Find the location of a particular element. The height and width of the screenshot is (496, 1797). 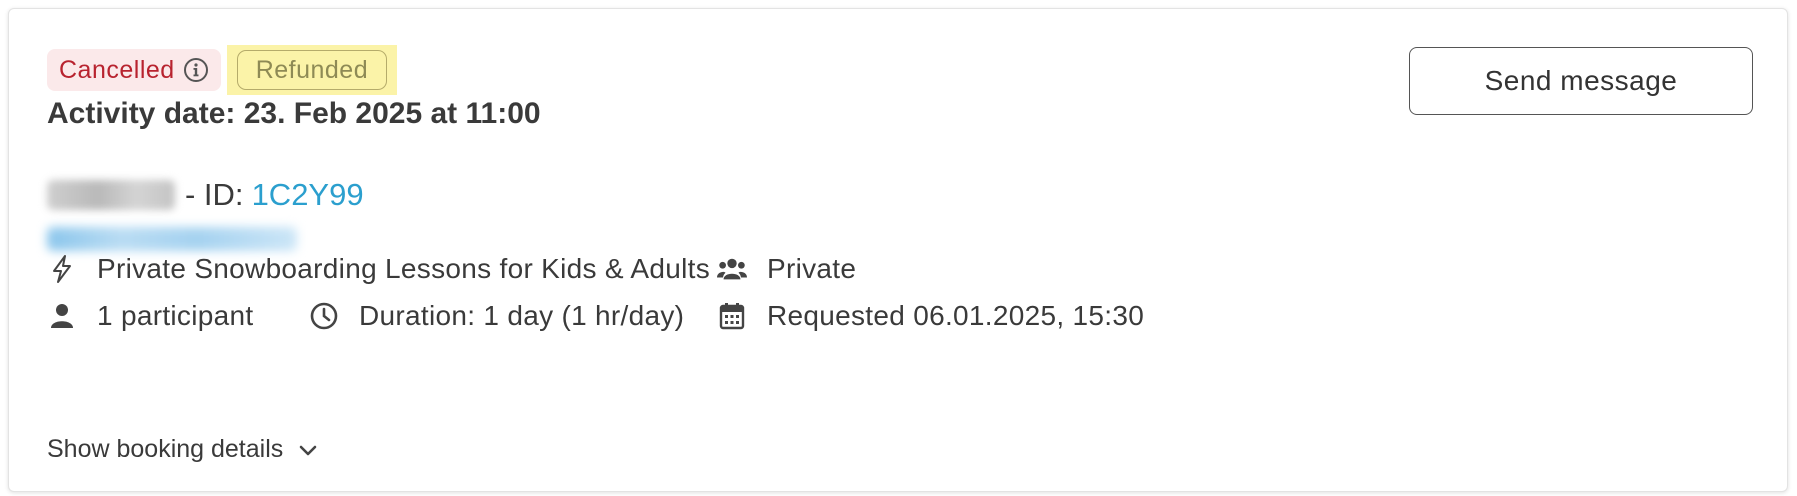

group-type-row: Private is located at coordinates (786, 269).